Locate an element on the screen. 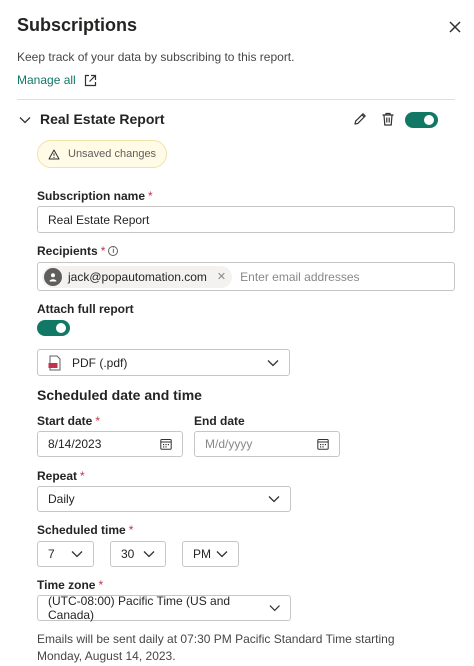  repeat-value: Daily is located at coordinates (61, 499).